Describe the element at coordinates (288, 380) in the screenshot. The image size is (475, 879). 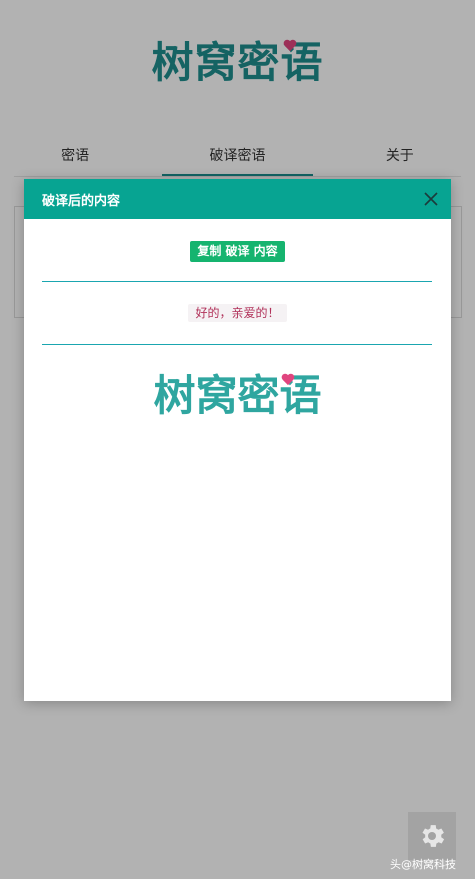
I see `heart-icon` at that location.